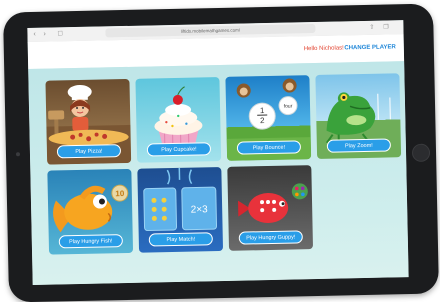 This screenshot has height=302, width=440. Describe the element at coordinates (324, 48) in the screenshot. I see `greeting-text: Hello Nicholas!` at that location.